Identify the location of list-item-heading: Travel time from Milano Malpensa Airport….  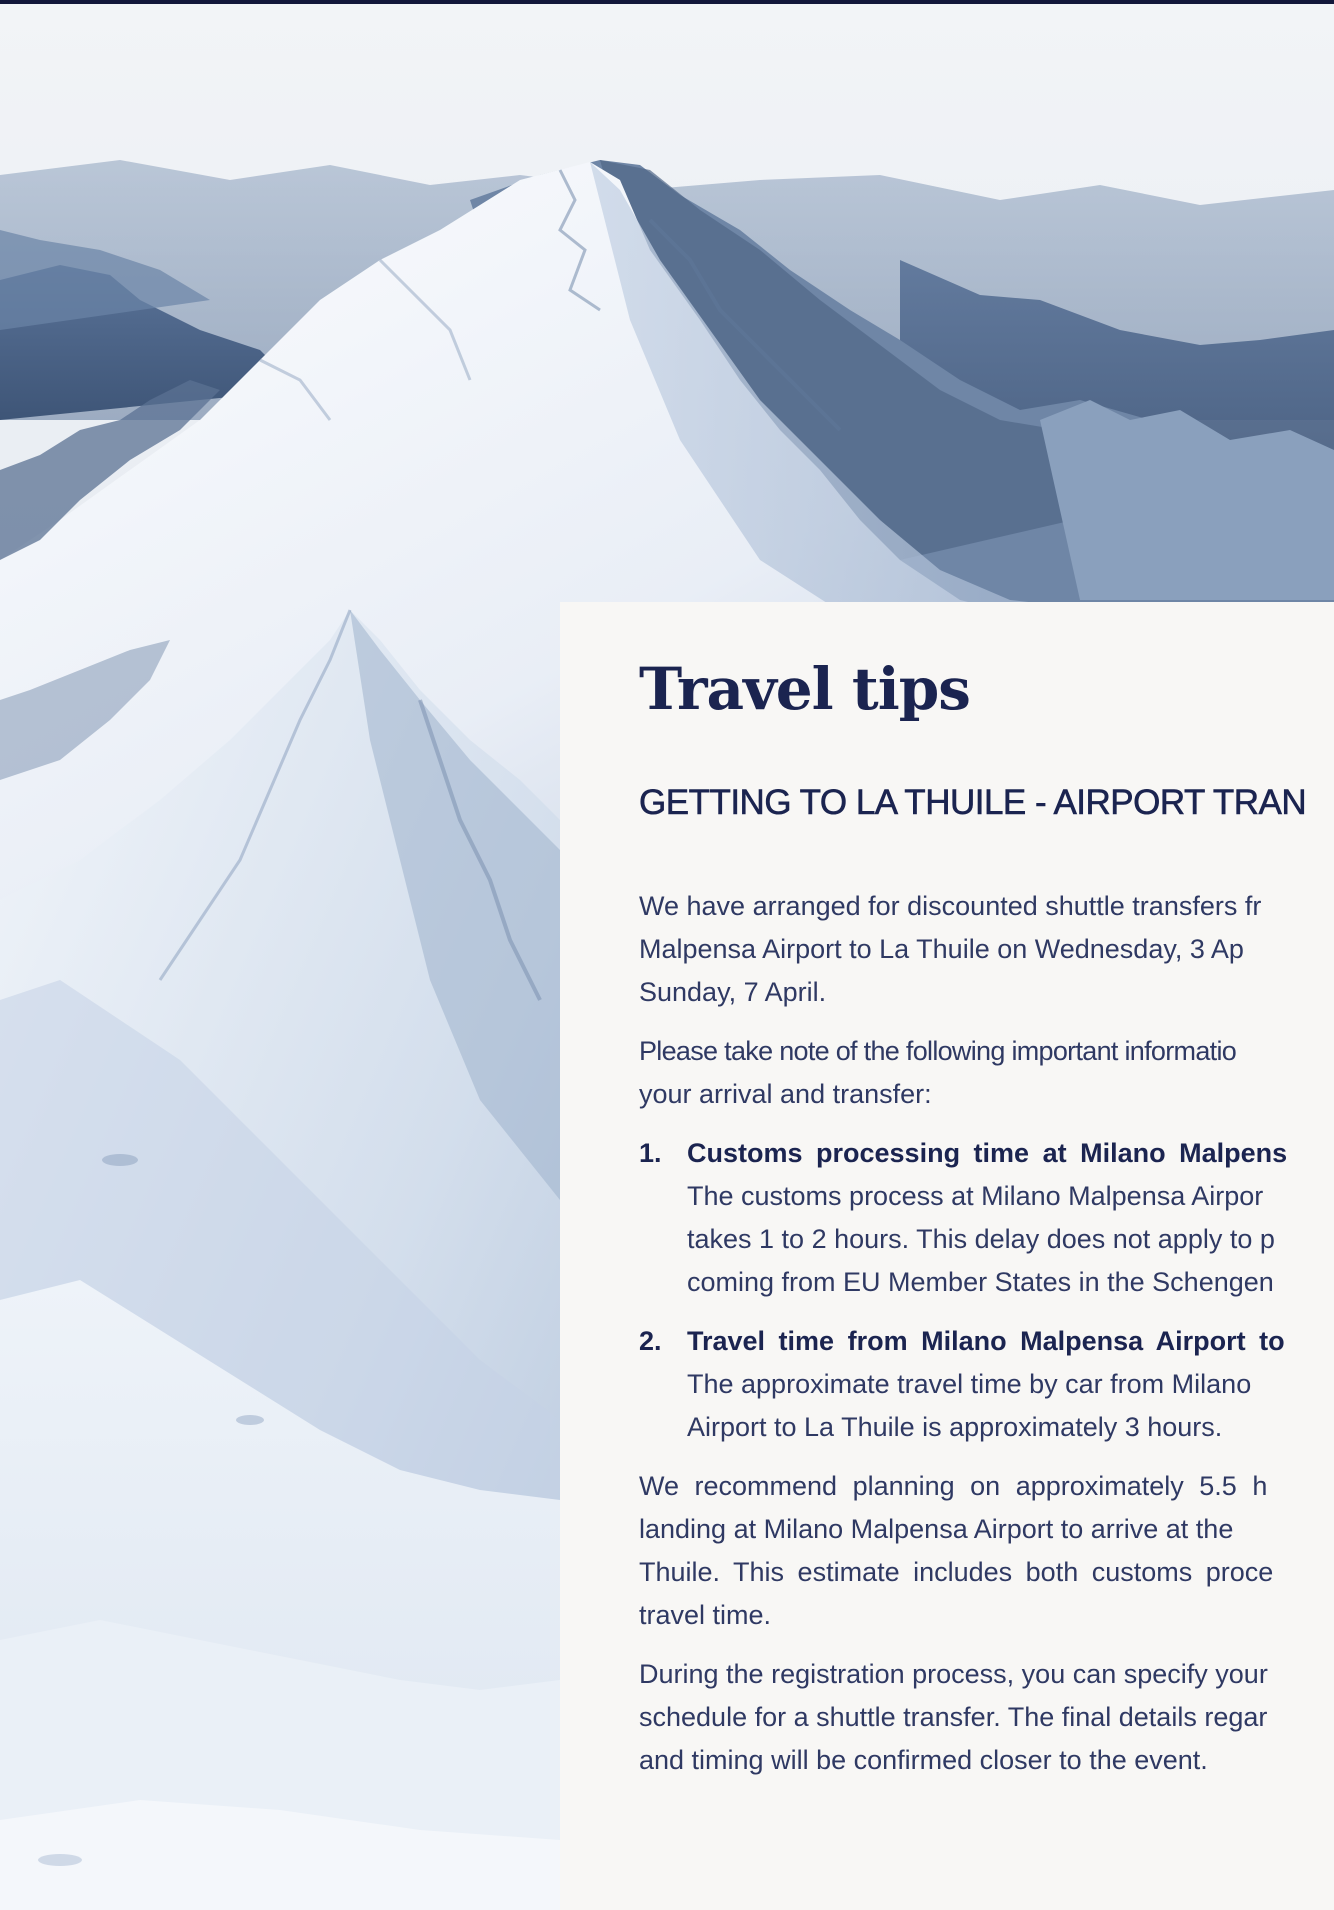
(986, 1341).